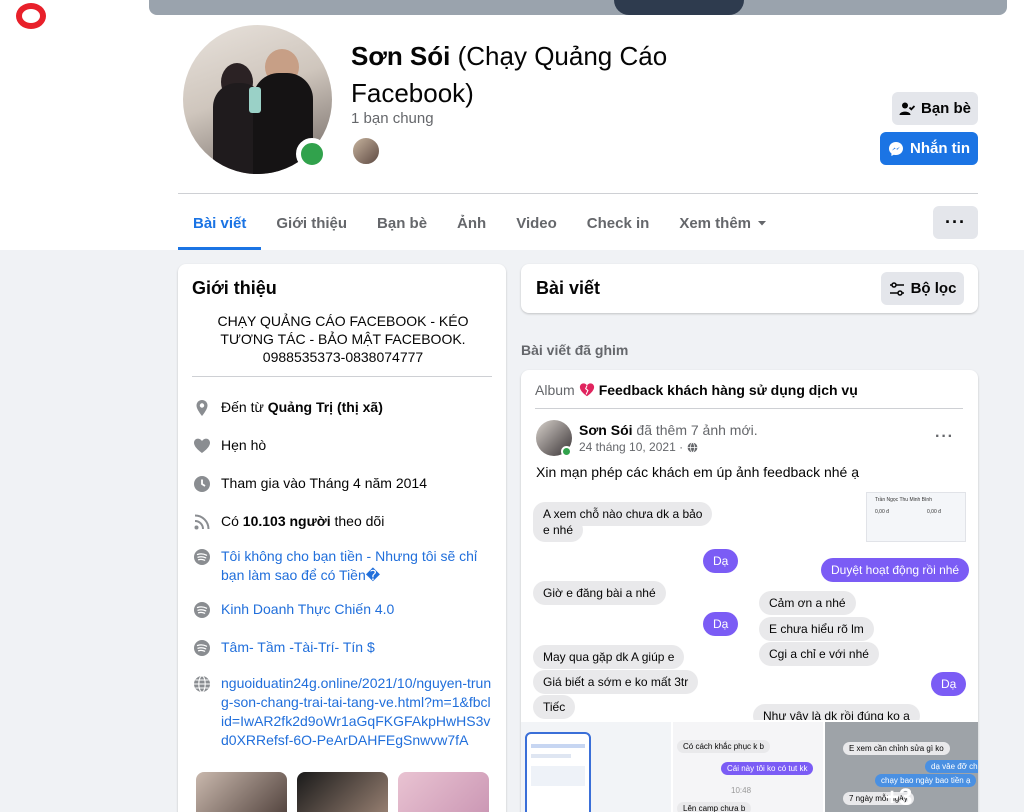  I want to click on posts-header-card: Bài viết Bộ lọc, so click(749, 288).